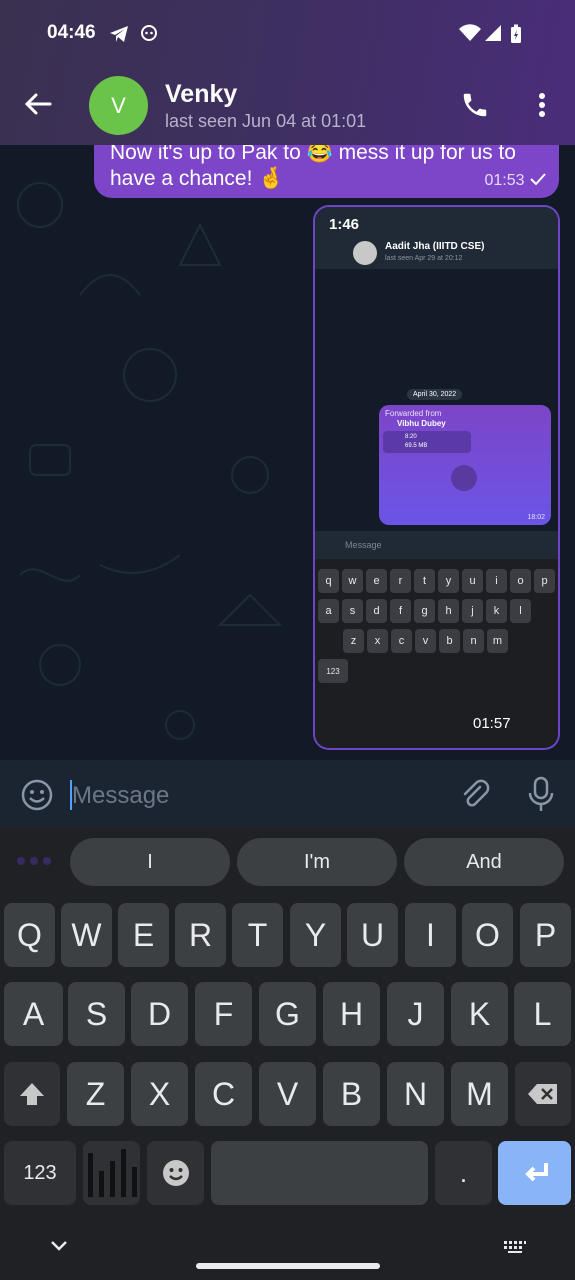  What do you see at coordinates (38, 104) in the screenshot?
I see `back-arrow-icon` at bounding box center [38, 104].